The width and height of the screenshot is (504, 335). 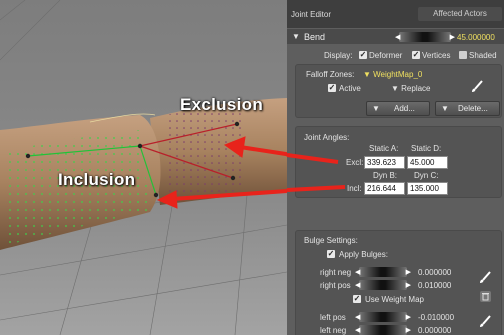 I want to click on shaded-label: Shaded, so click(x=483, y=55).